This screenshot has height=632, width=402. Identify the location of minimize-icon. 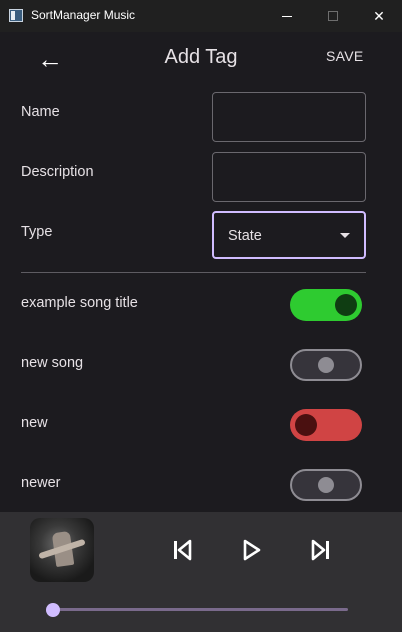
(287, 16).